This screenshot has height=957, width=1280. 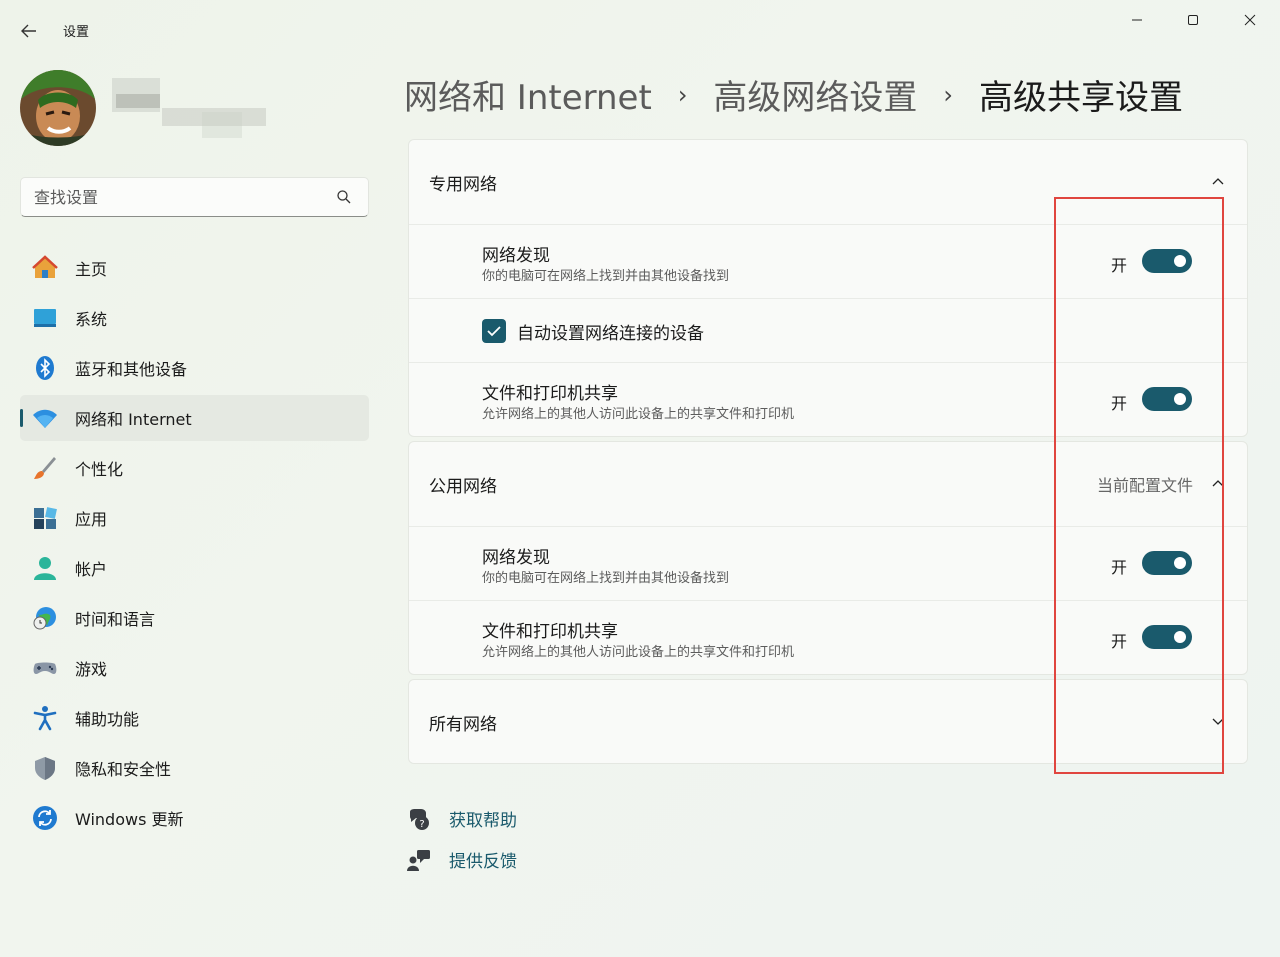 I want to click on breadcrumb: 网络和 Internet › 高级网络设置 › 高级共享设置, so click(x=793, y=94).